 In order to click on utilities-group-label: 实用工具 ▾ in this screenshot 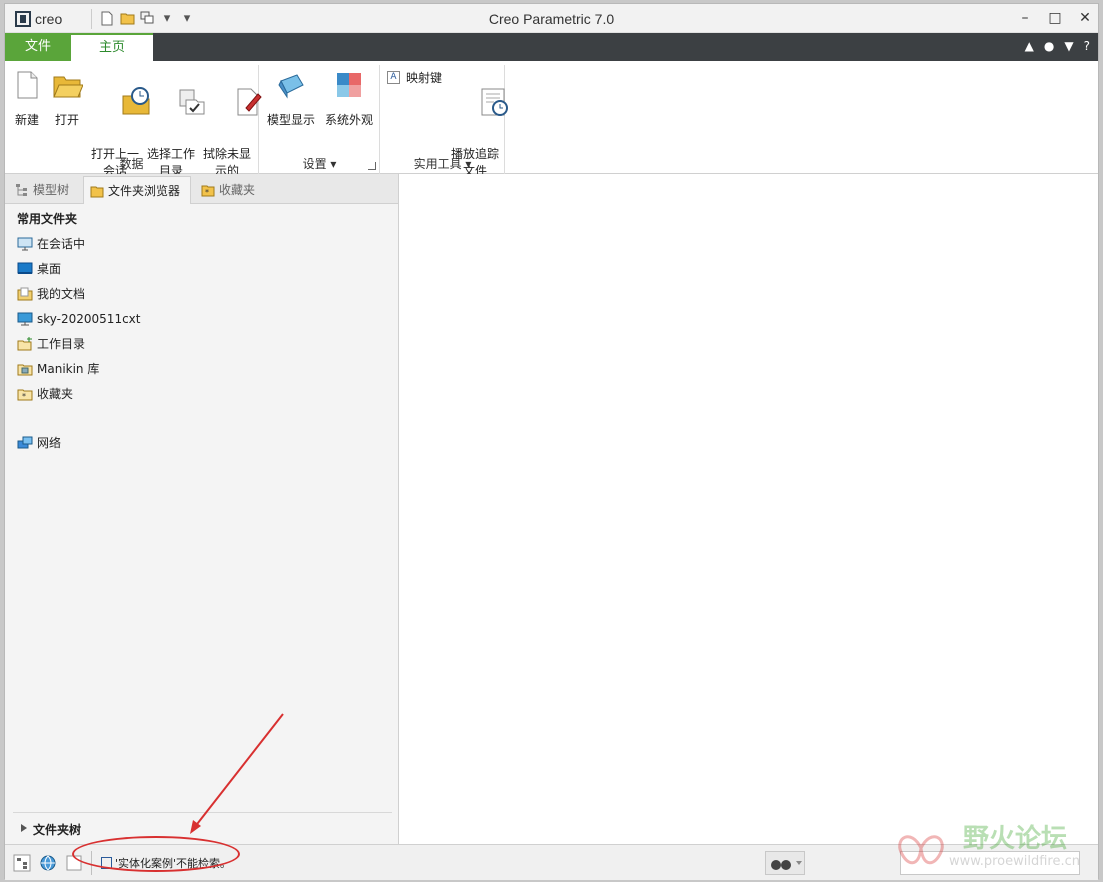, I will do `click(442, 163)`.